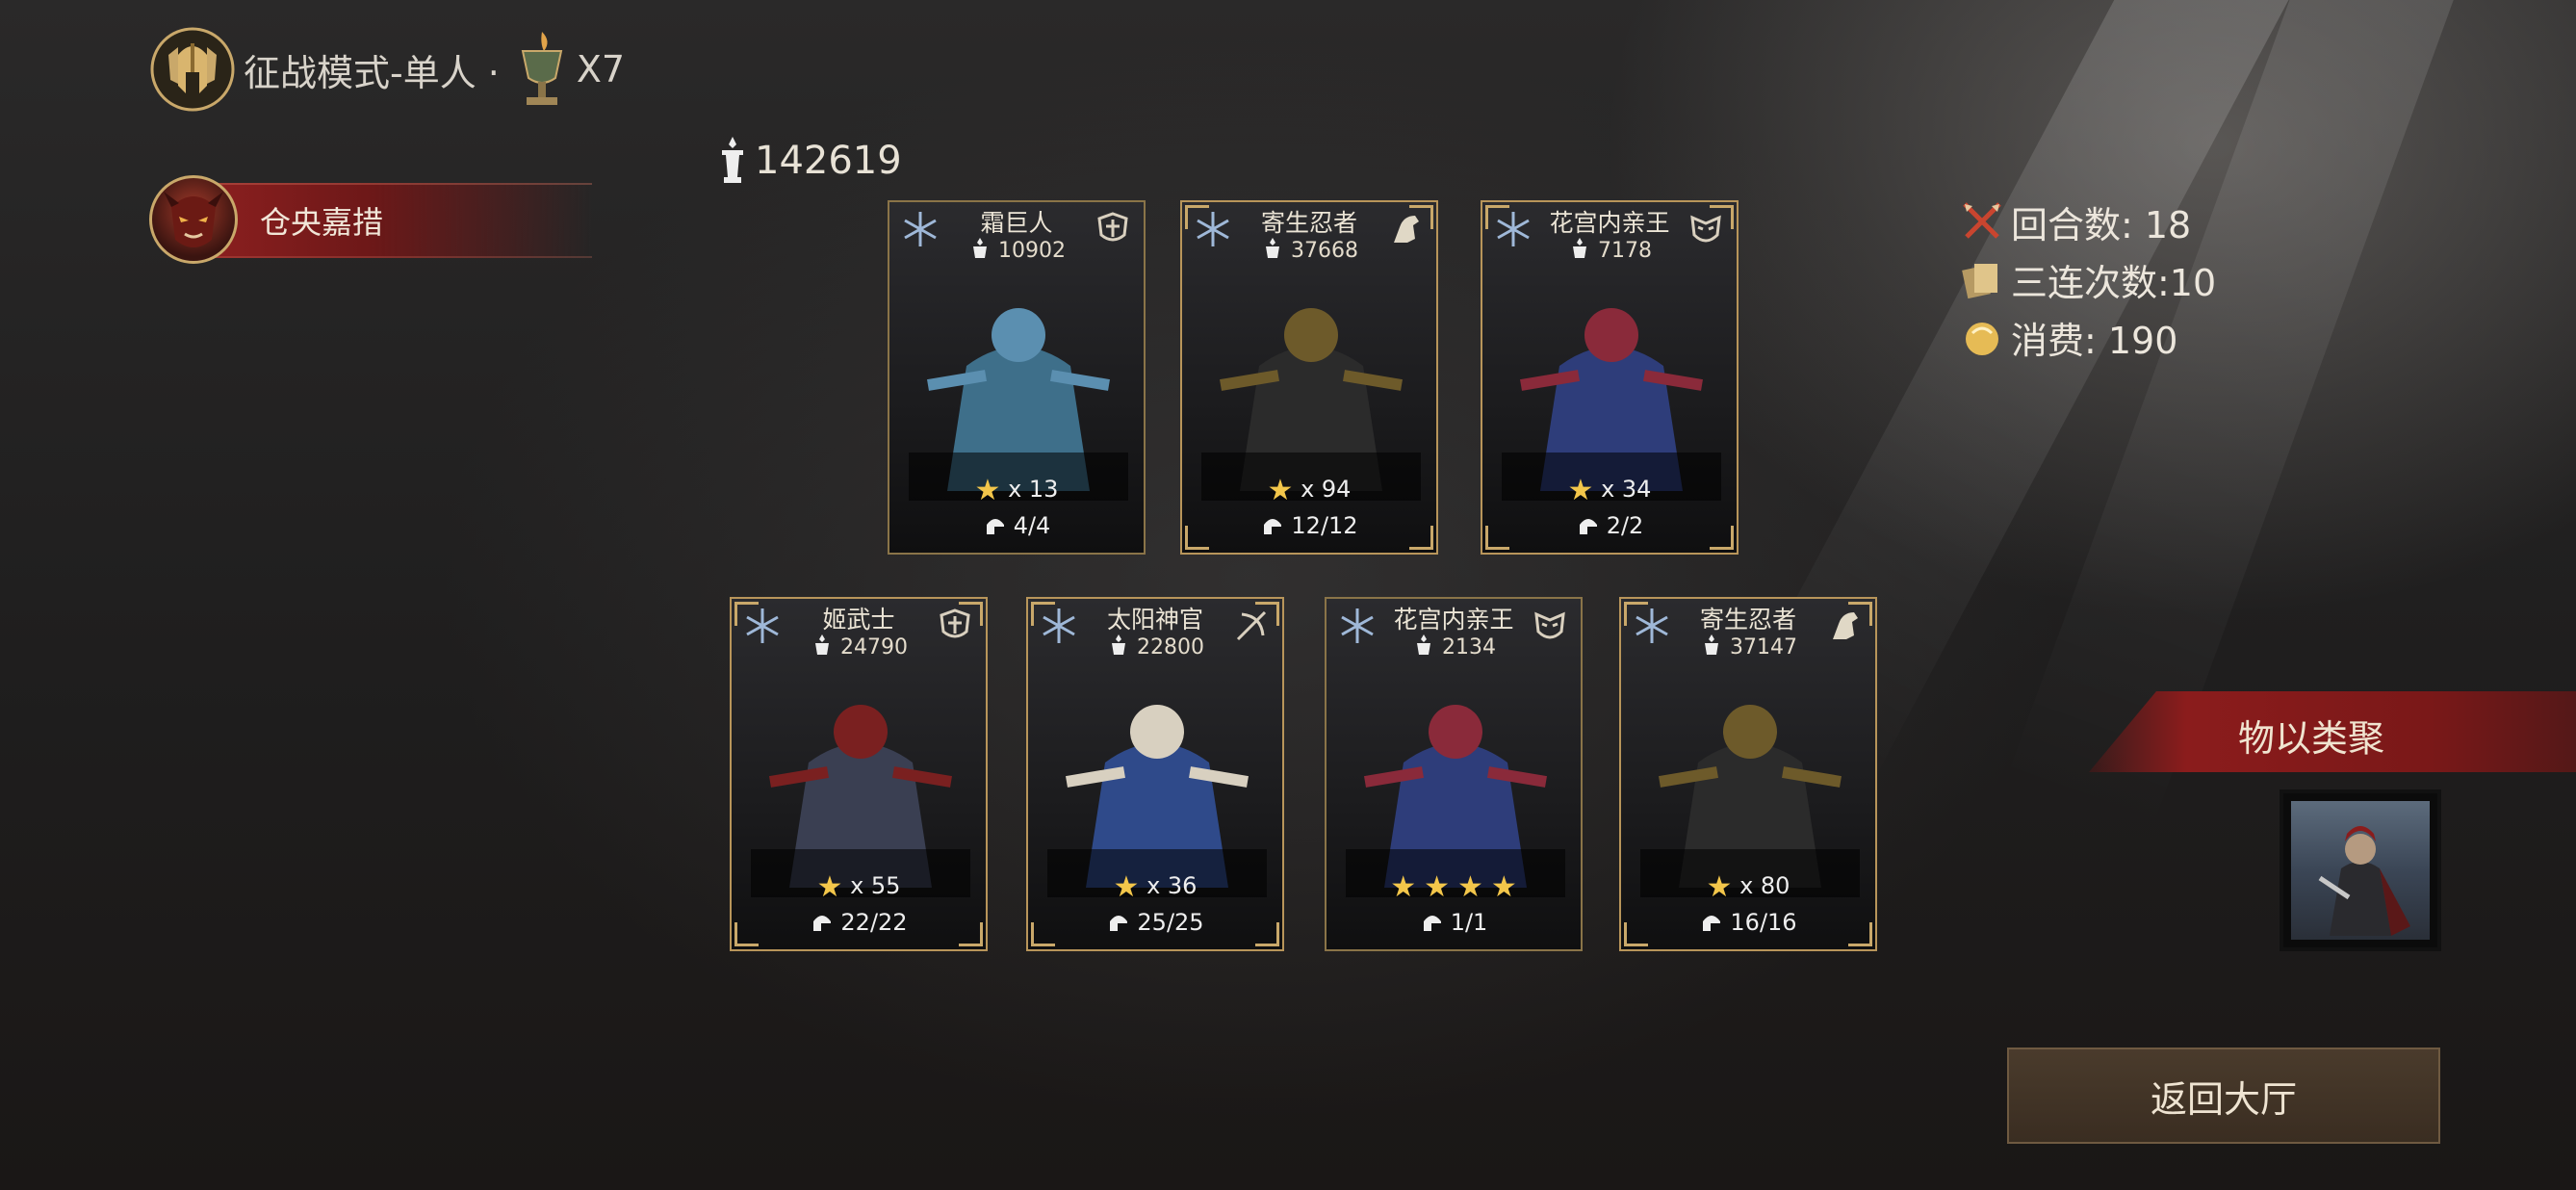  What do you see at coordinates (1454, 887) in the screenshot?
I see `star-rating: ★ ★ ★ ★` at bounding box center [1454, 887].